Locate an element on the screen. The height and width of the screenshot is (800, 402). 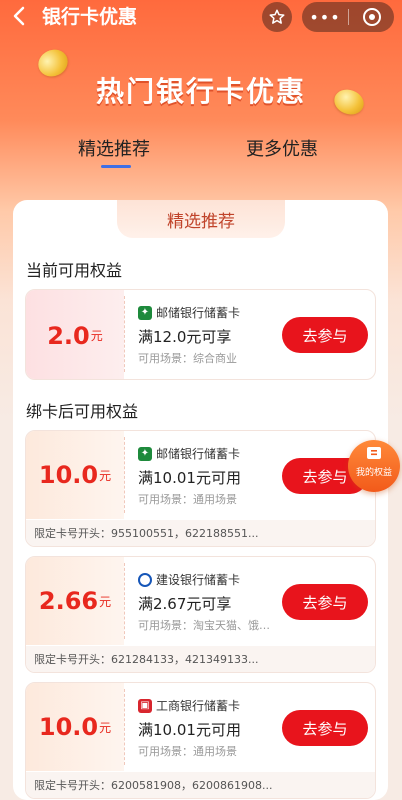
offer-card: 2.0 元 ✦ 邮储银行储蓄卡 满12.0元可享 可用场景：综合商业 去参与 is located at coordinates (200, 334).